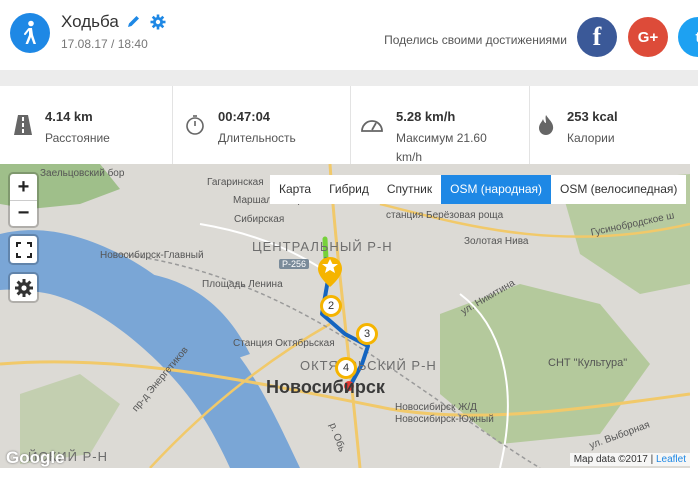  I want to click on map-label-yuzhny: Новосибирск-Южный, so click(444, 419).